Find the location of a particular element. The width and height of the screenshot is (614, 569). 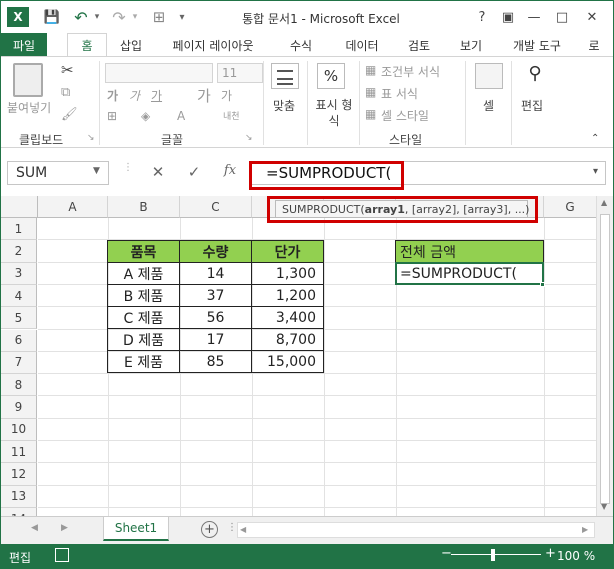

tab-formulas: 수식 is located at coordinates (301, 45).